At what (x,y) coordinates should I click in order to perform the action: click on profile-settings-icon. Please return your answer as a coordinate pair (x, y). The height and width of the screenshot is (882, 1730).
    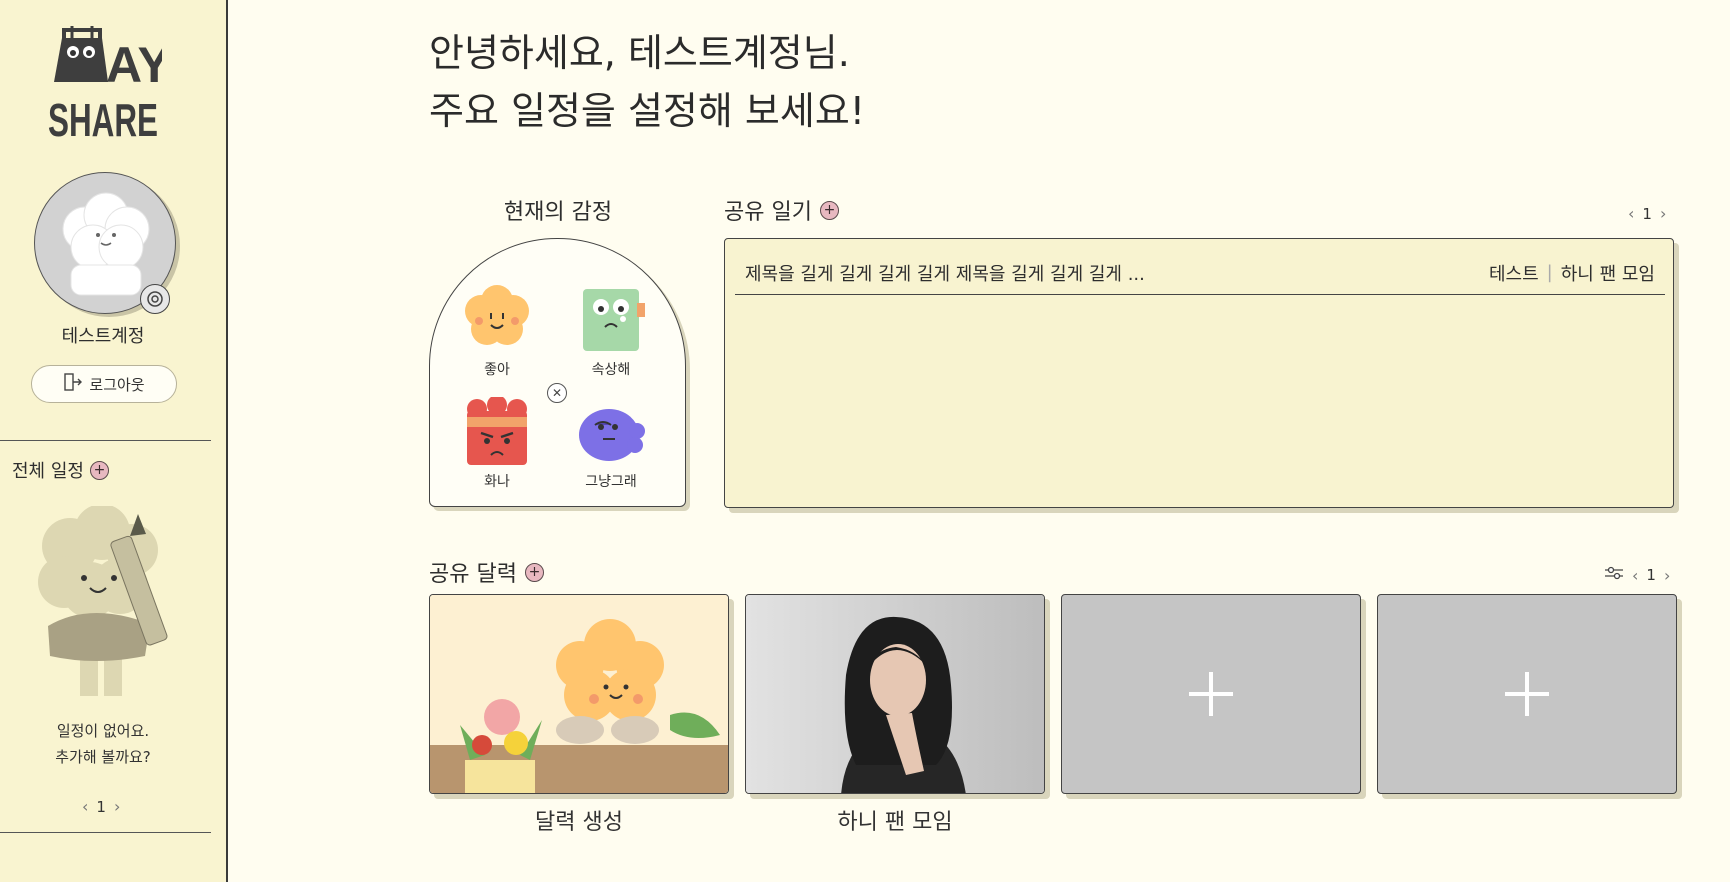
    Looking at the image, I should click on (155, 299).